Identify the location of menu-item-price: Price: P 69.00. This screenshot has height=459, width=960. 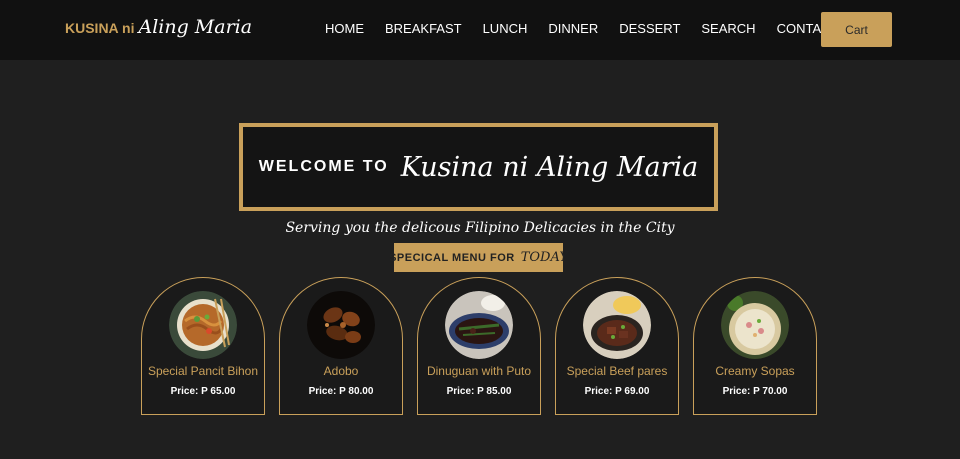
(617, 391).